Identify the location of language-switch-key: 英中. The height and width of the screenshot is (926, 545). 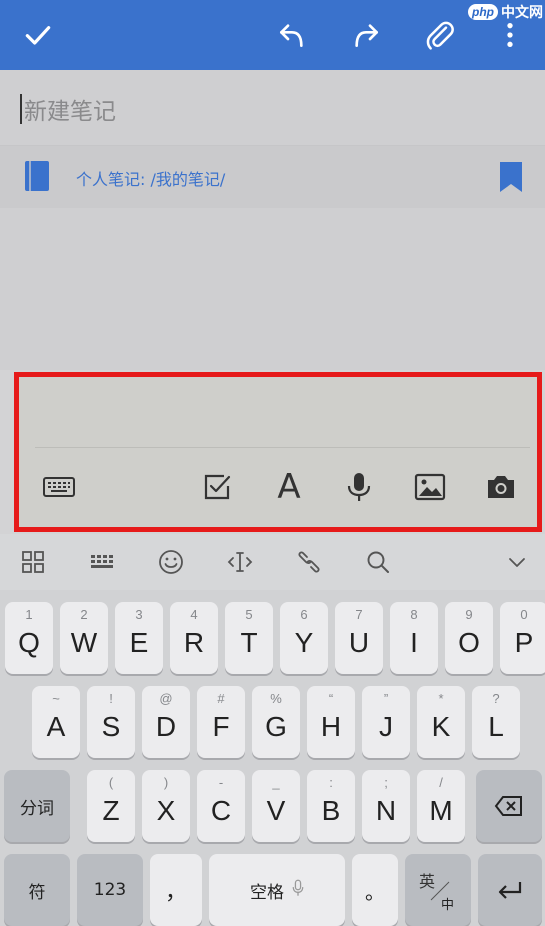
(438, 890).